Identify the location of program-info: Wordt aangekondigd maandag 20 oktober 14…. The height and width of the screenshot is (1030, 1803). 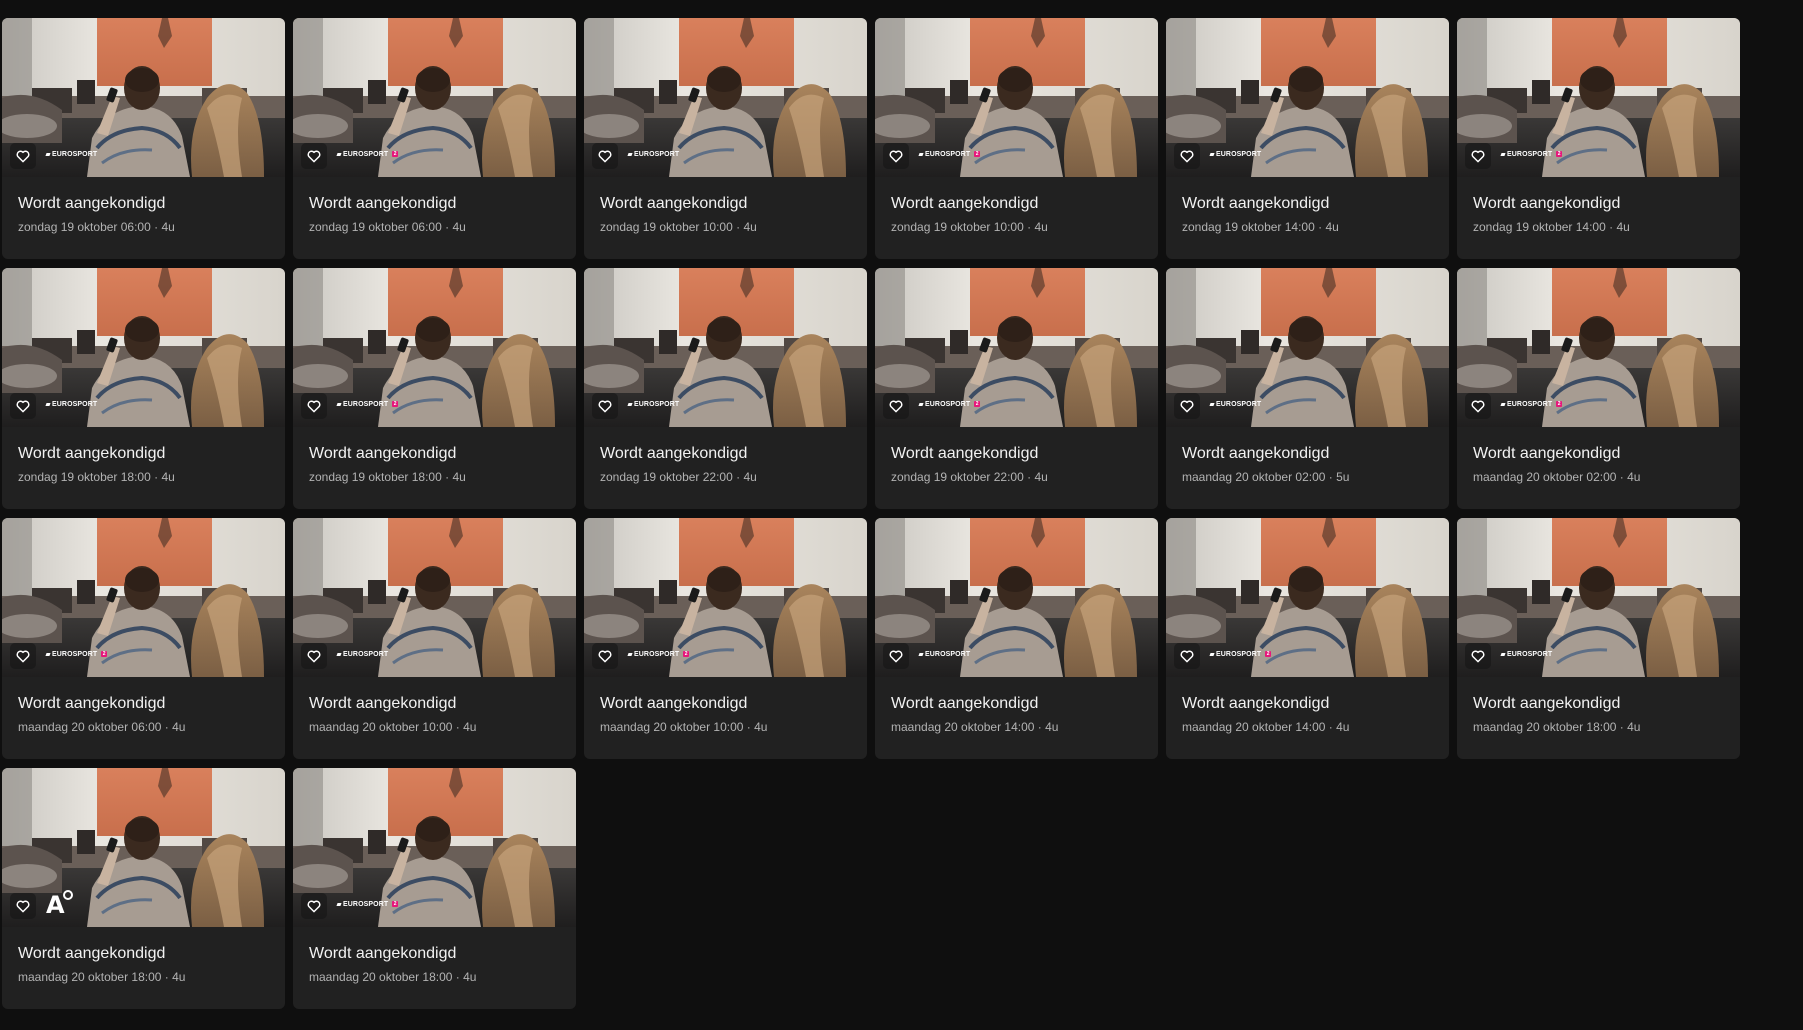
(1307, 705).